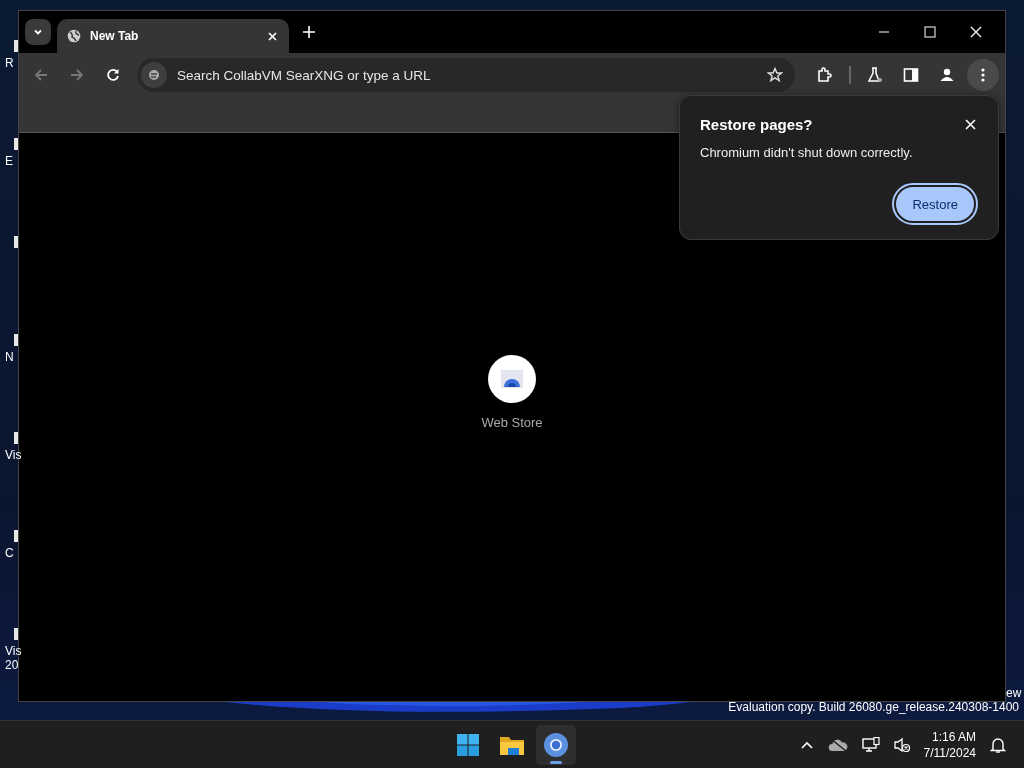 The width and height of the screenshot is (1024, 768). What do you see at coordinates (13, 658) in the screenshot?
I see `desktop-icon-label: Vis 20` at bounding box center [13, 658].